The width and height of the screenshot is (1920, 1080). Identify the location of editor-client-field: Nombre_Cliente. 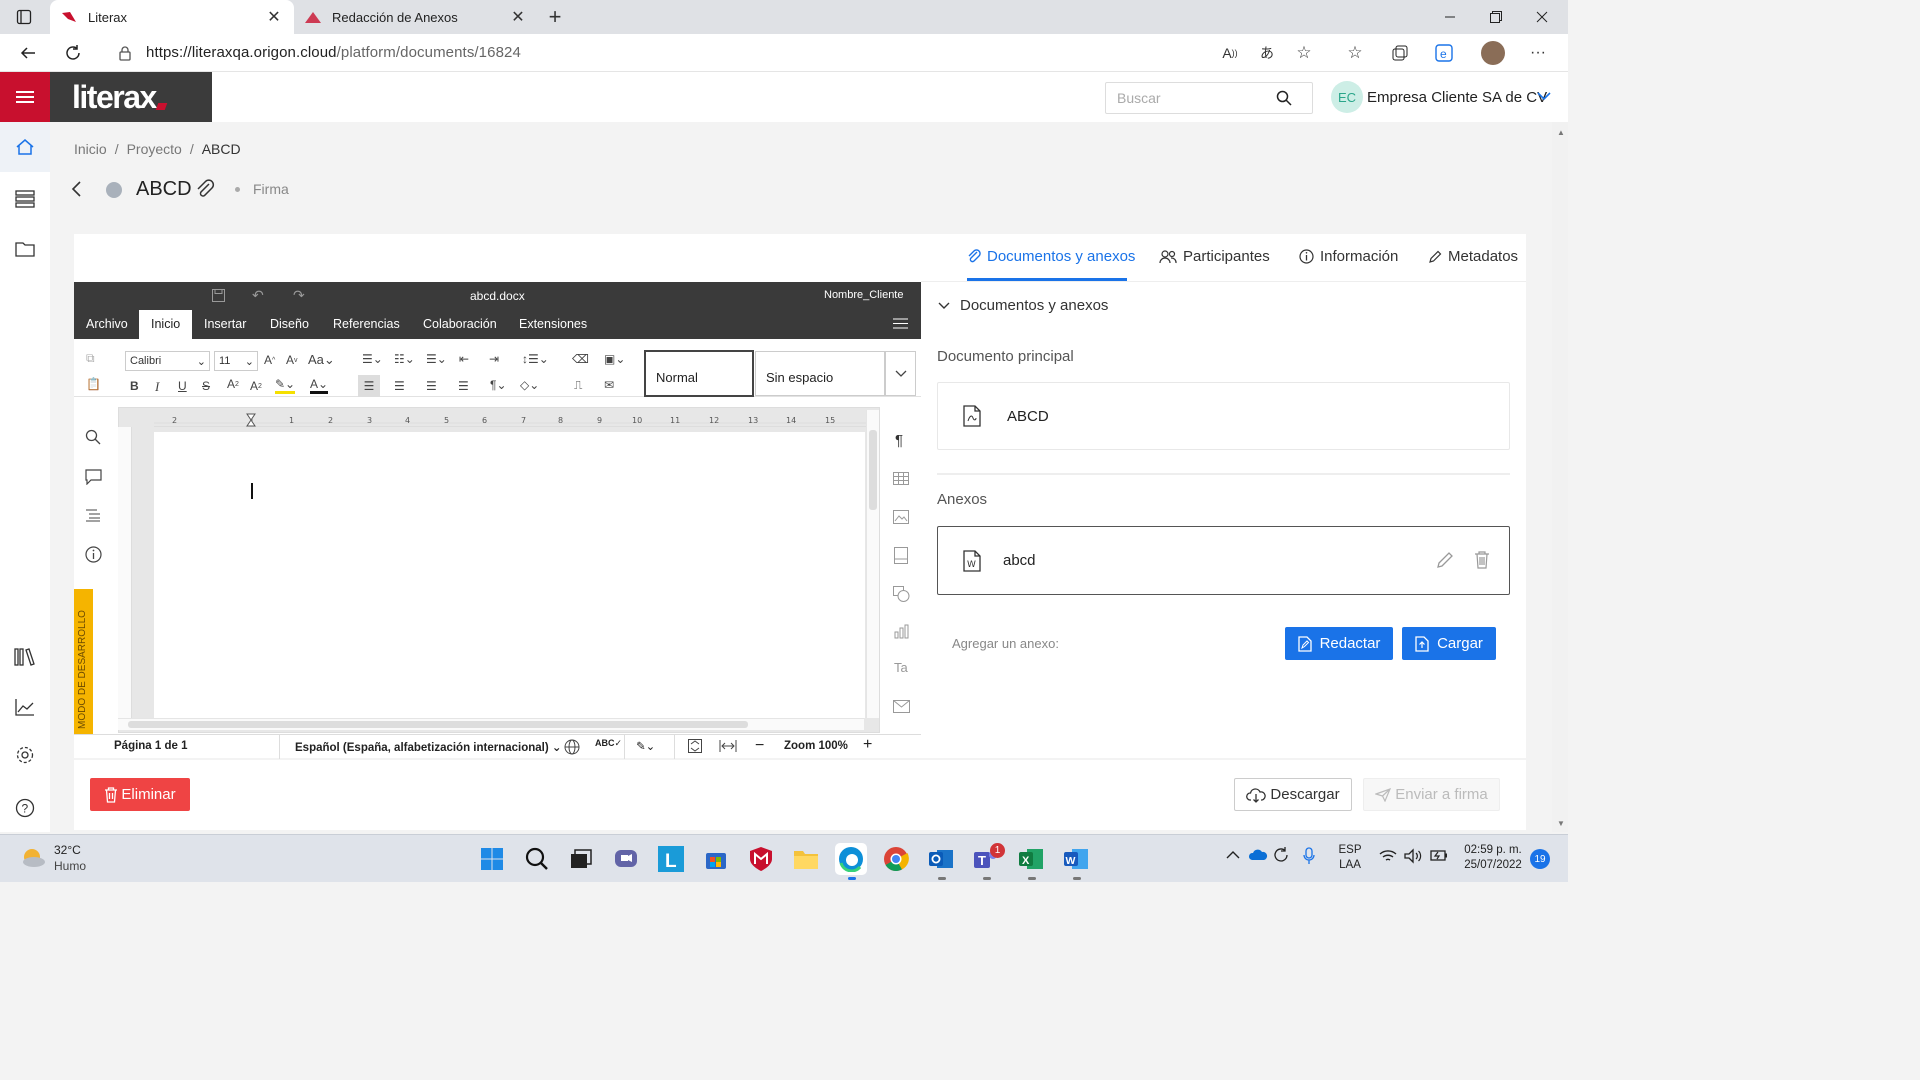
(863, 295).